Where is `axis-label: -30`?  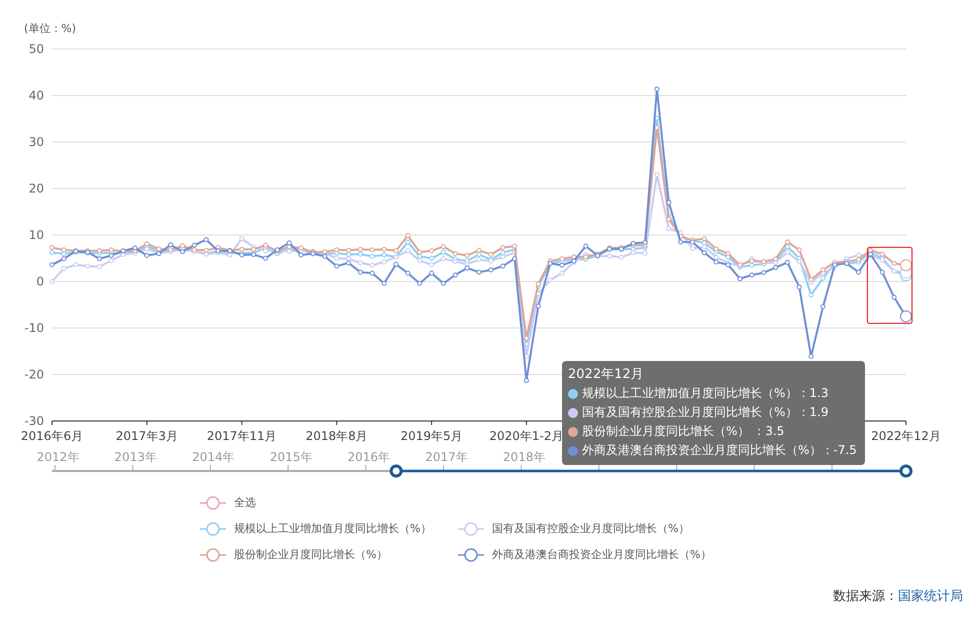
axis-label: -30 is located at coordinates (34, 421).